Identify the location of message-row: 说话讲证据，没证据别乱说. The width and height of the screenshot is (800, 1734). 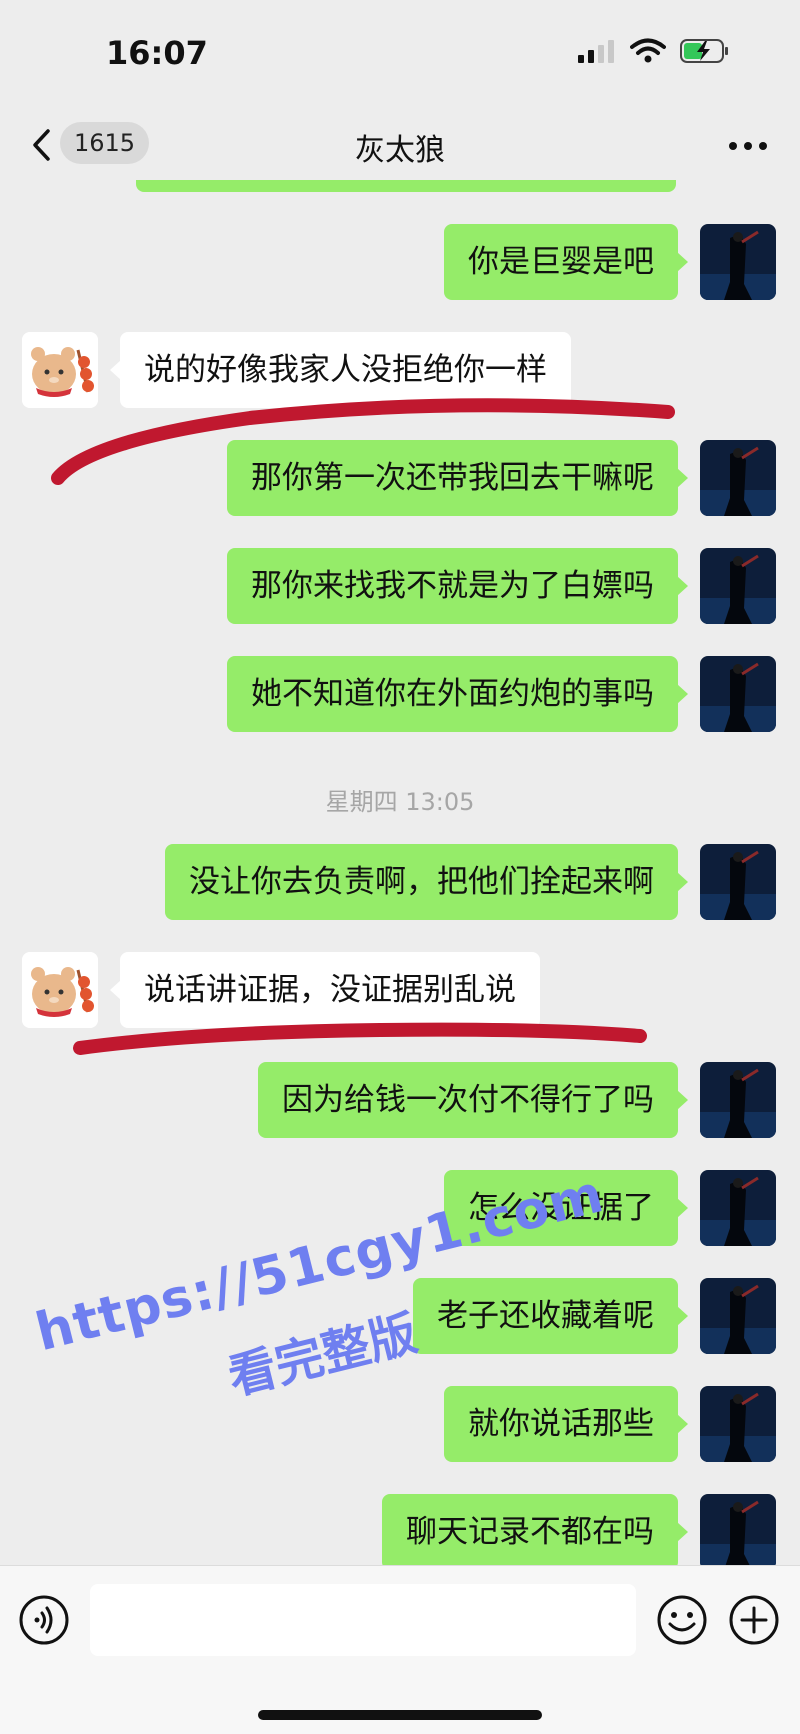
(400, 992).